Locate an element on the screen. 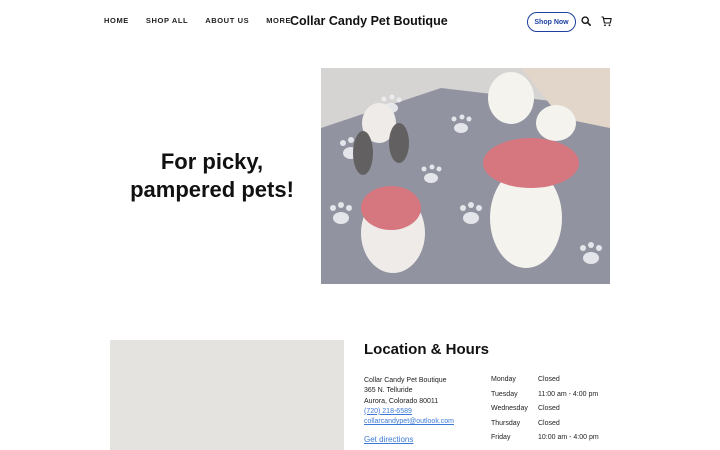 This screenshot has width=720, height=450. search-button is located at coordinates (586, 21).